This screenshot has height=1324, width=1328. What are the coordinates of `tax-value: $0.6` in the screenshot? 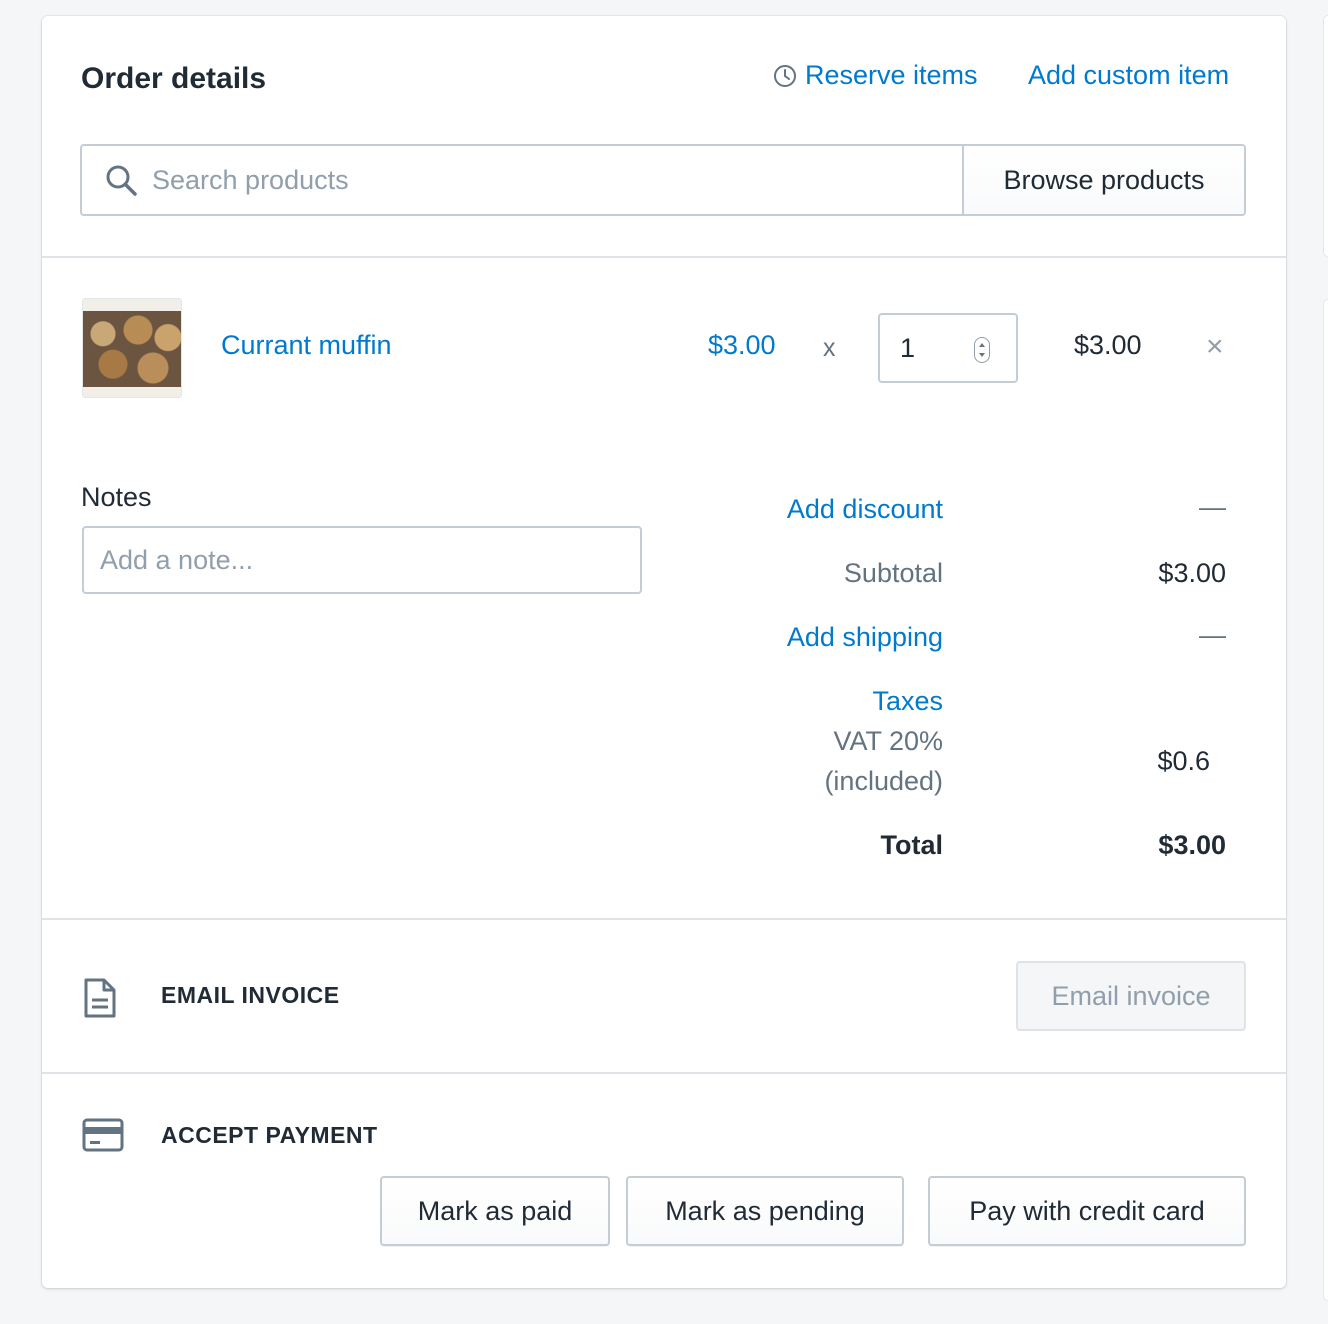 It's located at (1183, 761).